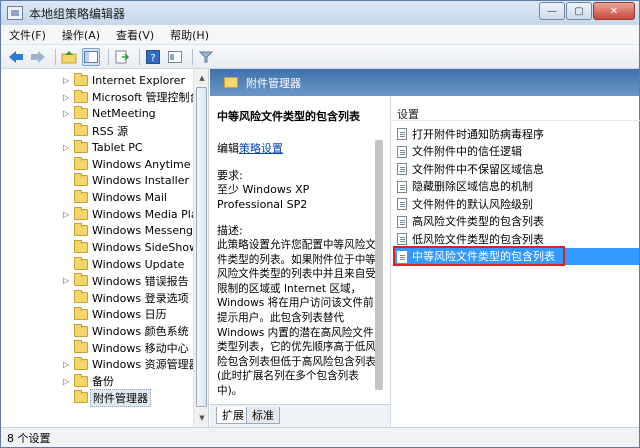  Describe the element at coordinates (91, 56) in the screenshot. I see `show-hide-tree-icon` at that location.